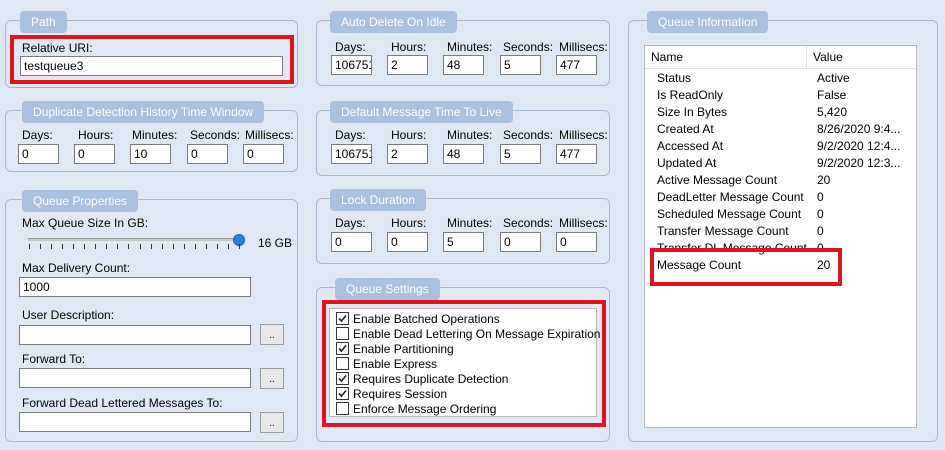 This screenshot has height=450, width=945. I want to click on queue-info-row: Transfer DL Message Count 0, so click(780, 248).